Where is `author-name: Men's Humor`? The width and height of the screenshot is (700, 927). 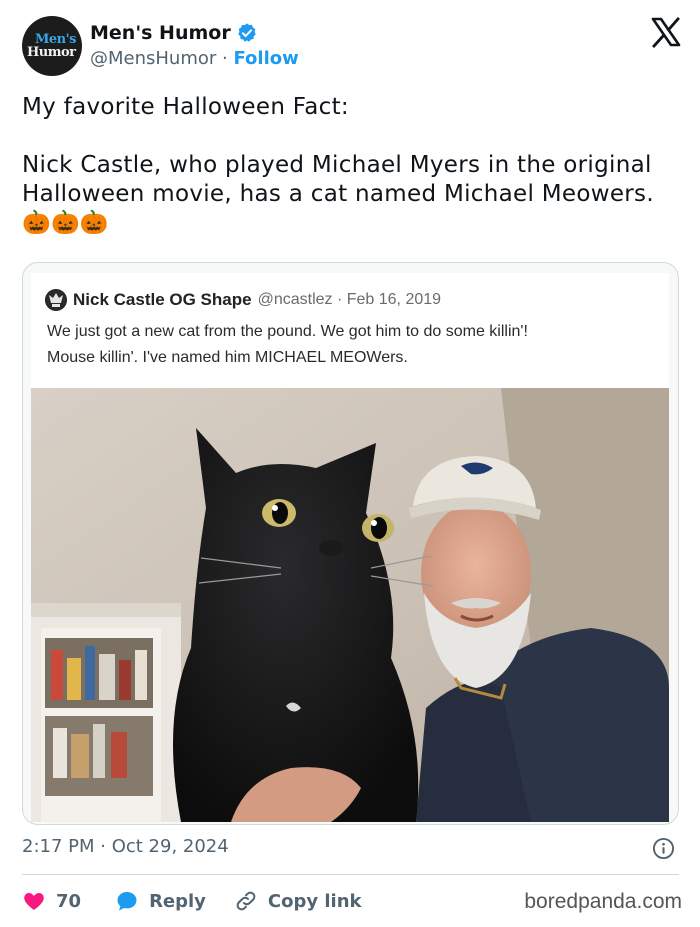
author-name: Men's Humor is located at coordinates (160, 33).